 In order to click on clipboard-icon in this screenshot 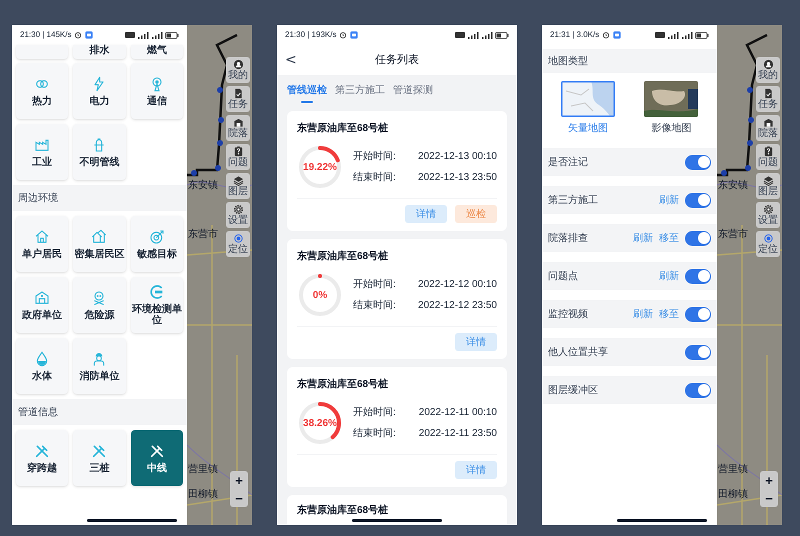, I will do `click(238, 151)`.